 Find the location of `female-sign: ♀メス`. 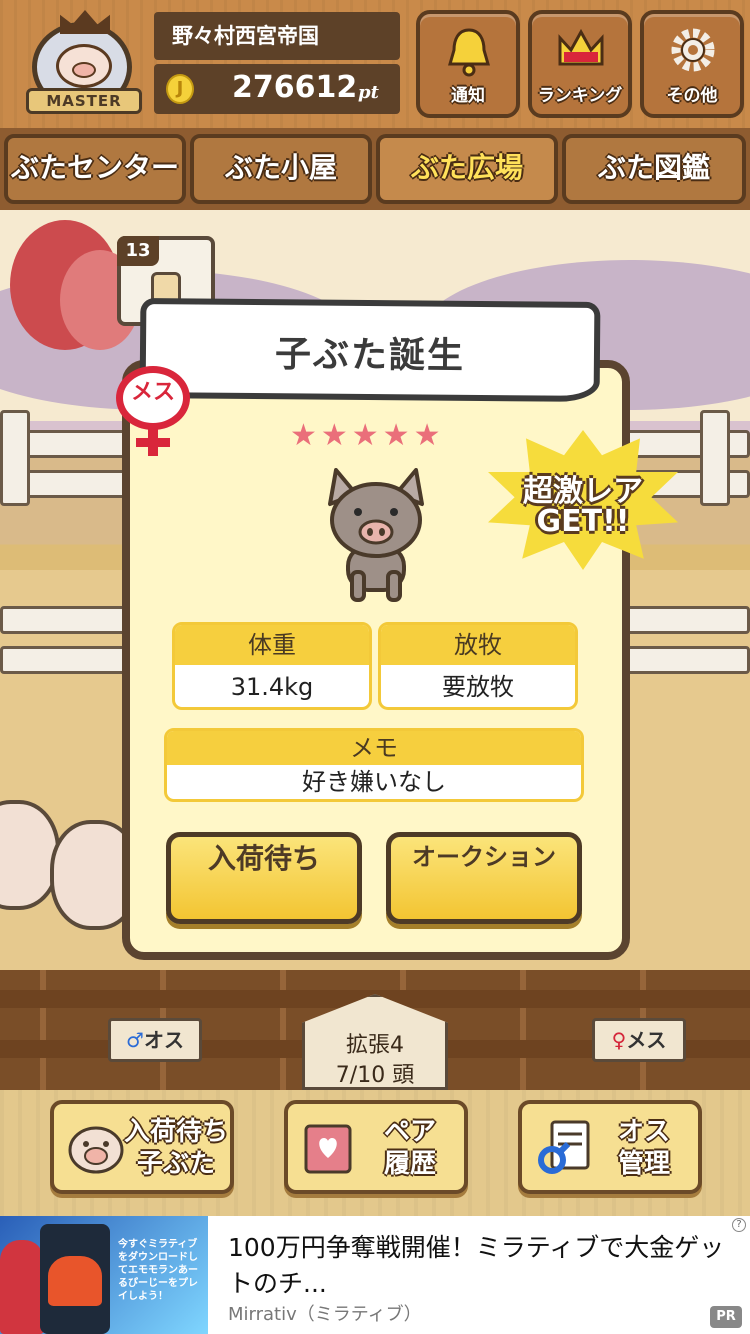

female-sign: ♀メス is located at coordinates (639, 1040).